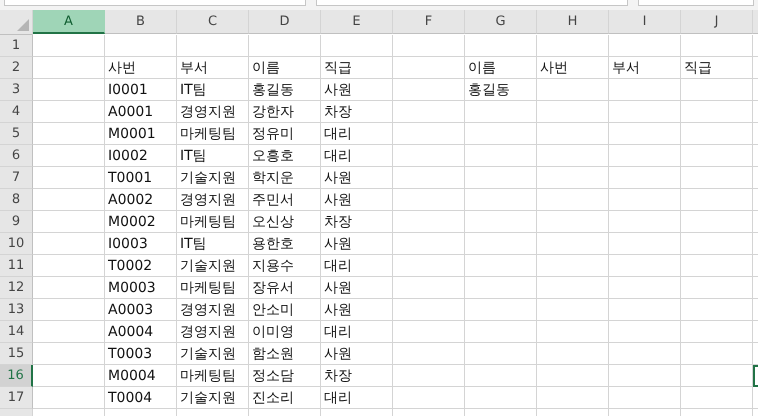 This screenshot has height=416, width=758. Describe the element at coordinates (16, 134) in the screenshot. I see `row-header: 5` at that location.